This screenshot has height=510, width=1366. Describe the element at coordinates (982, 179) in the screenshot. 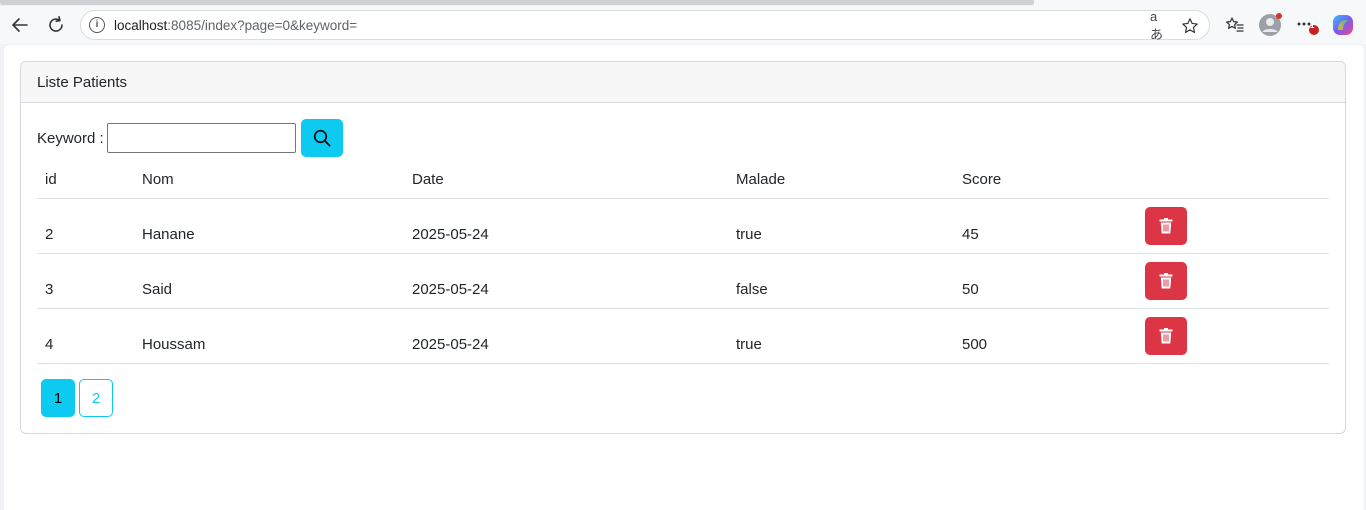

I see `column-header-score: Score` at that location.